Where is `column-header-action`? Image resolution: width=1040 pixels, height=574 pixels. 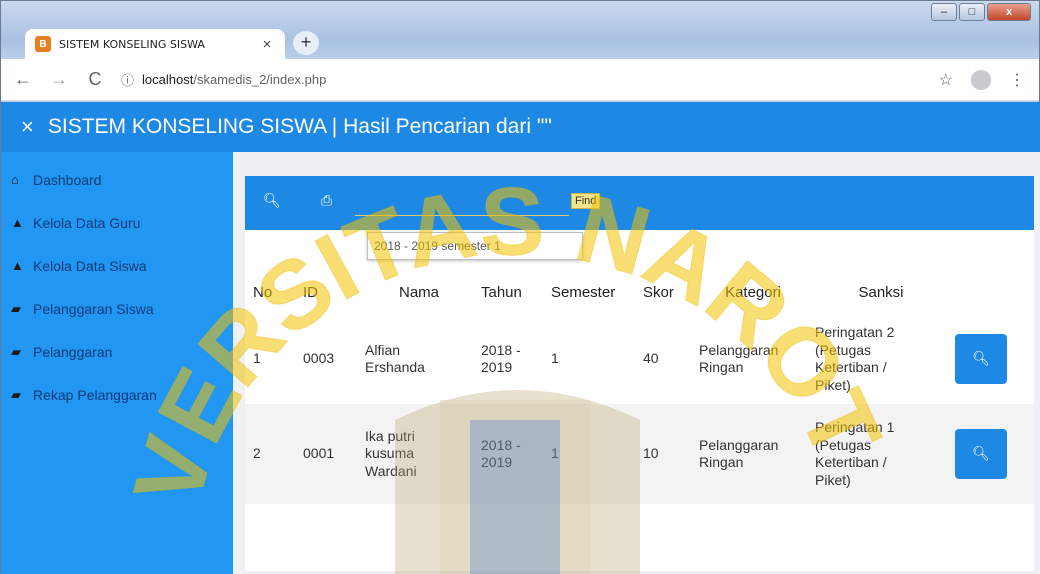 column-header-action is located at coordinates (990, 292).